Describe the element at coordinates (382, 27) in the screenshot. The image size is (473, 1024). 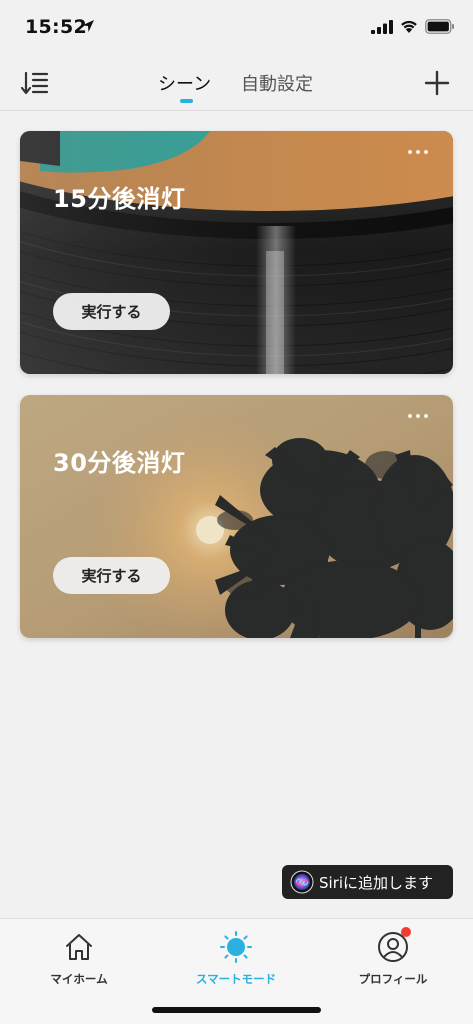
I see `cellular-signal-icon` at that location.